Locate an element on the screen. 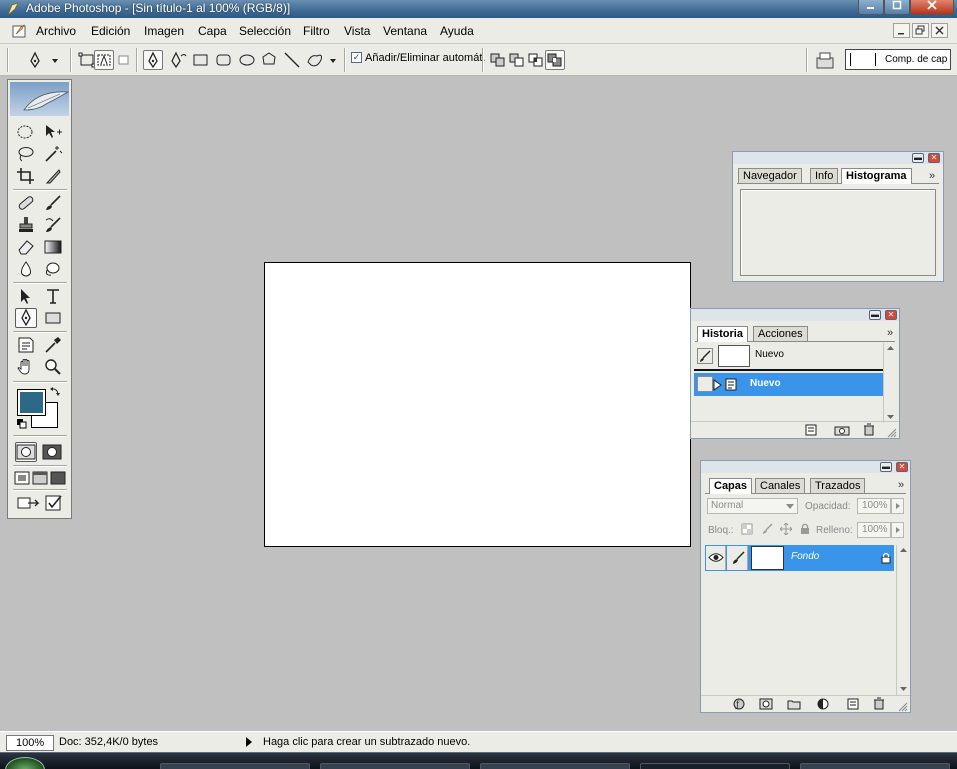 The image size is (957, 769). default-colors-icon is located at coordinates (22, 424).